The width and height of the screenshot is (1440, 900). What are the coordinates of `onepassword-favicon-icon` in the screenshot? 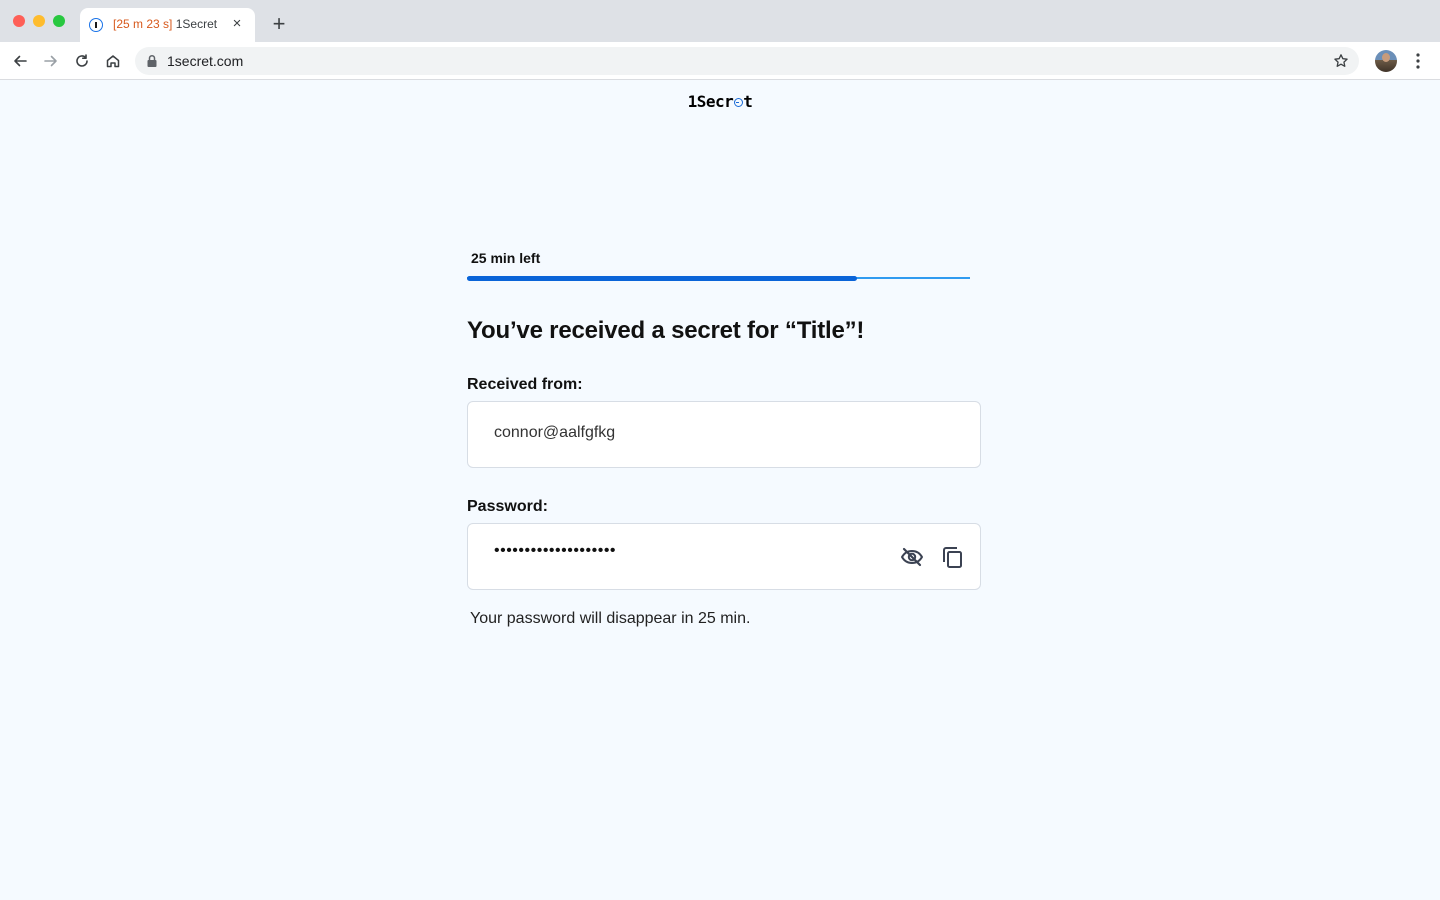 It's located at (96, 25).